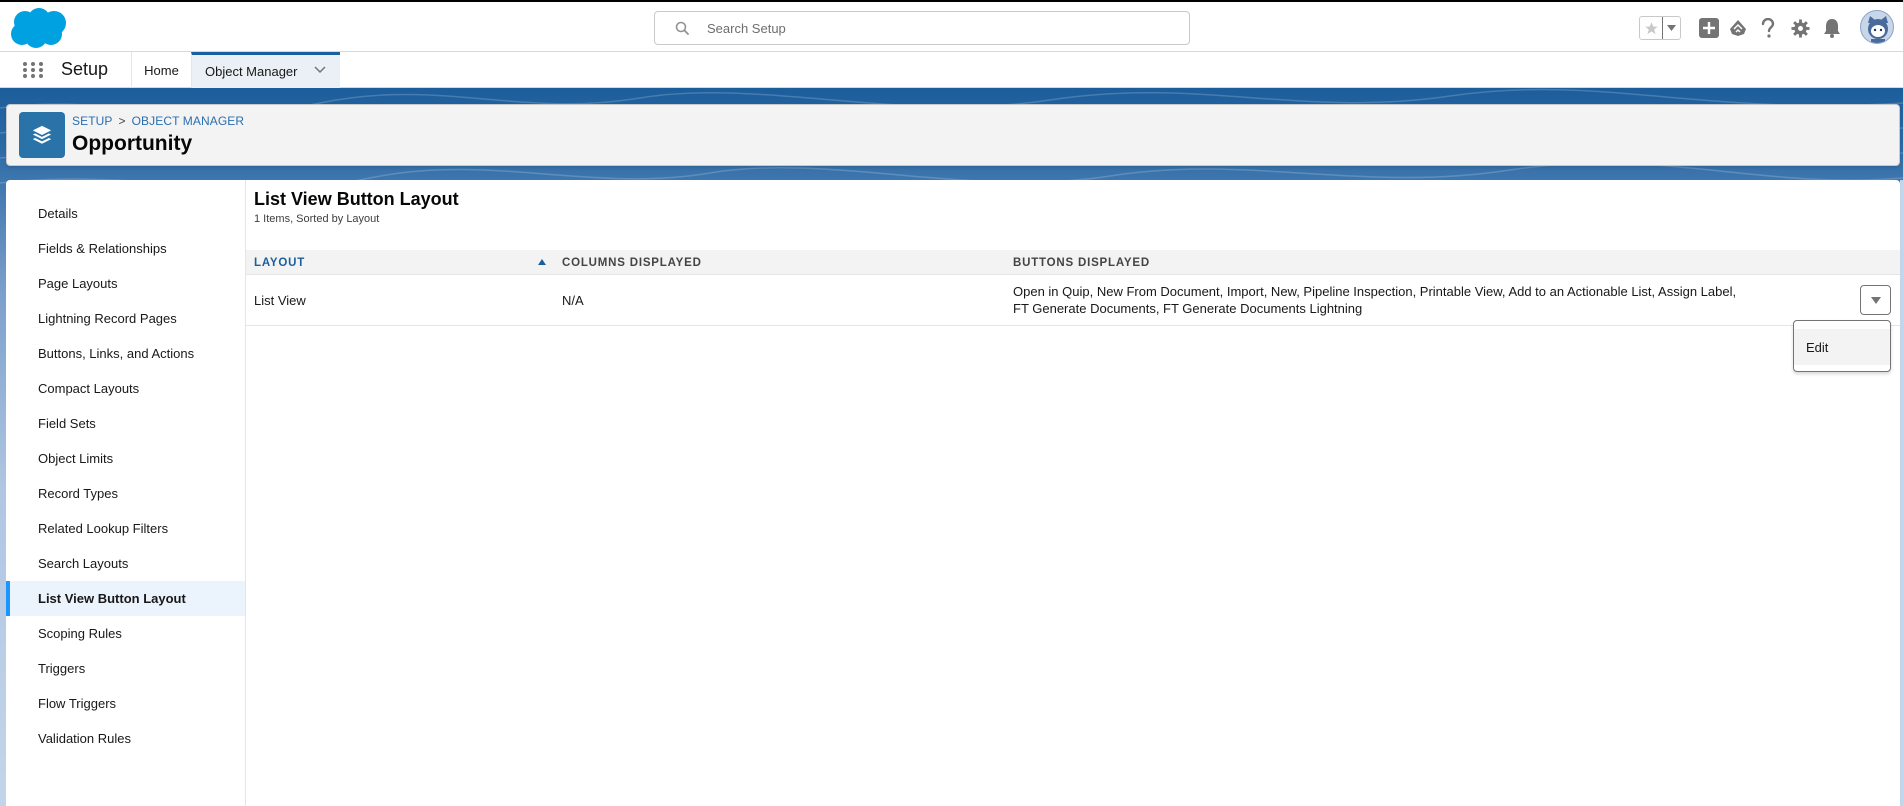 The image size is (1903, 806). What do you see at coordinates (125, 563) in the screenshot?
I see `sidebar-item-search-layouts: Search Layouts` at bounding box center [125, 563].